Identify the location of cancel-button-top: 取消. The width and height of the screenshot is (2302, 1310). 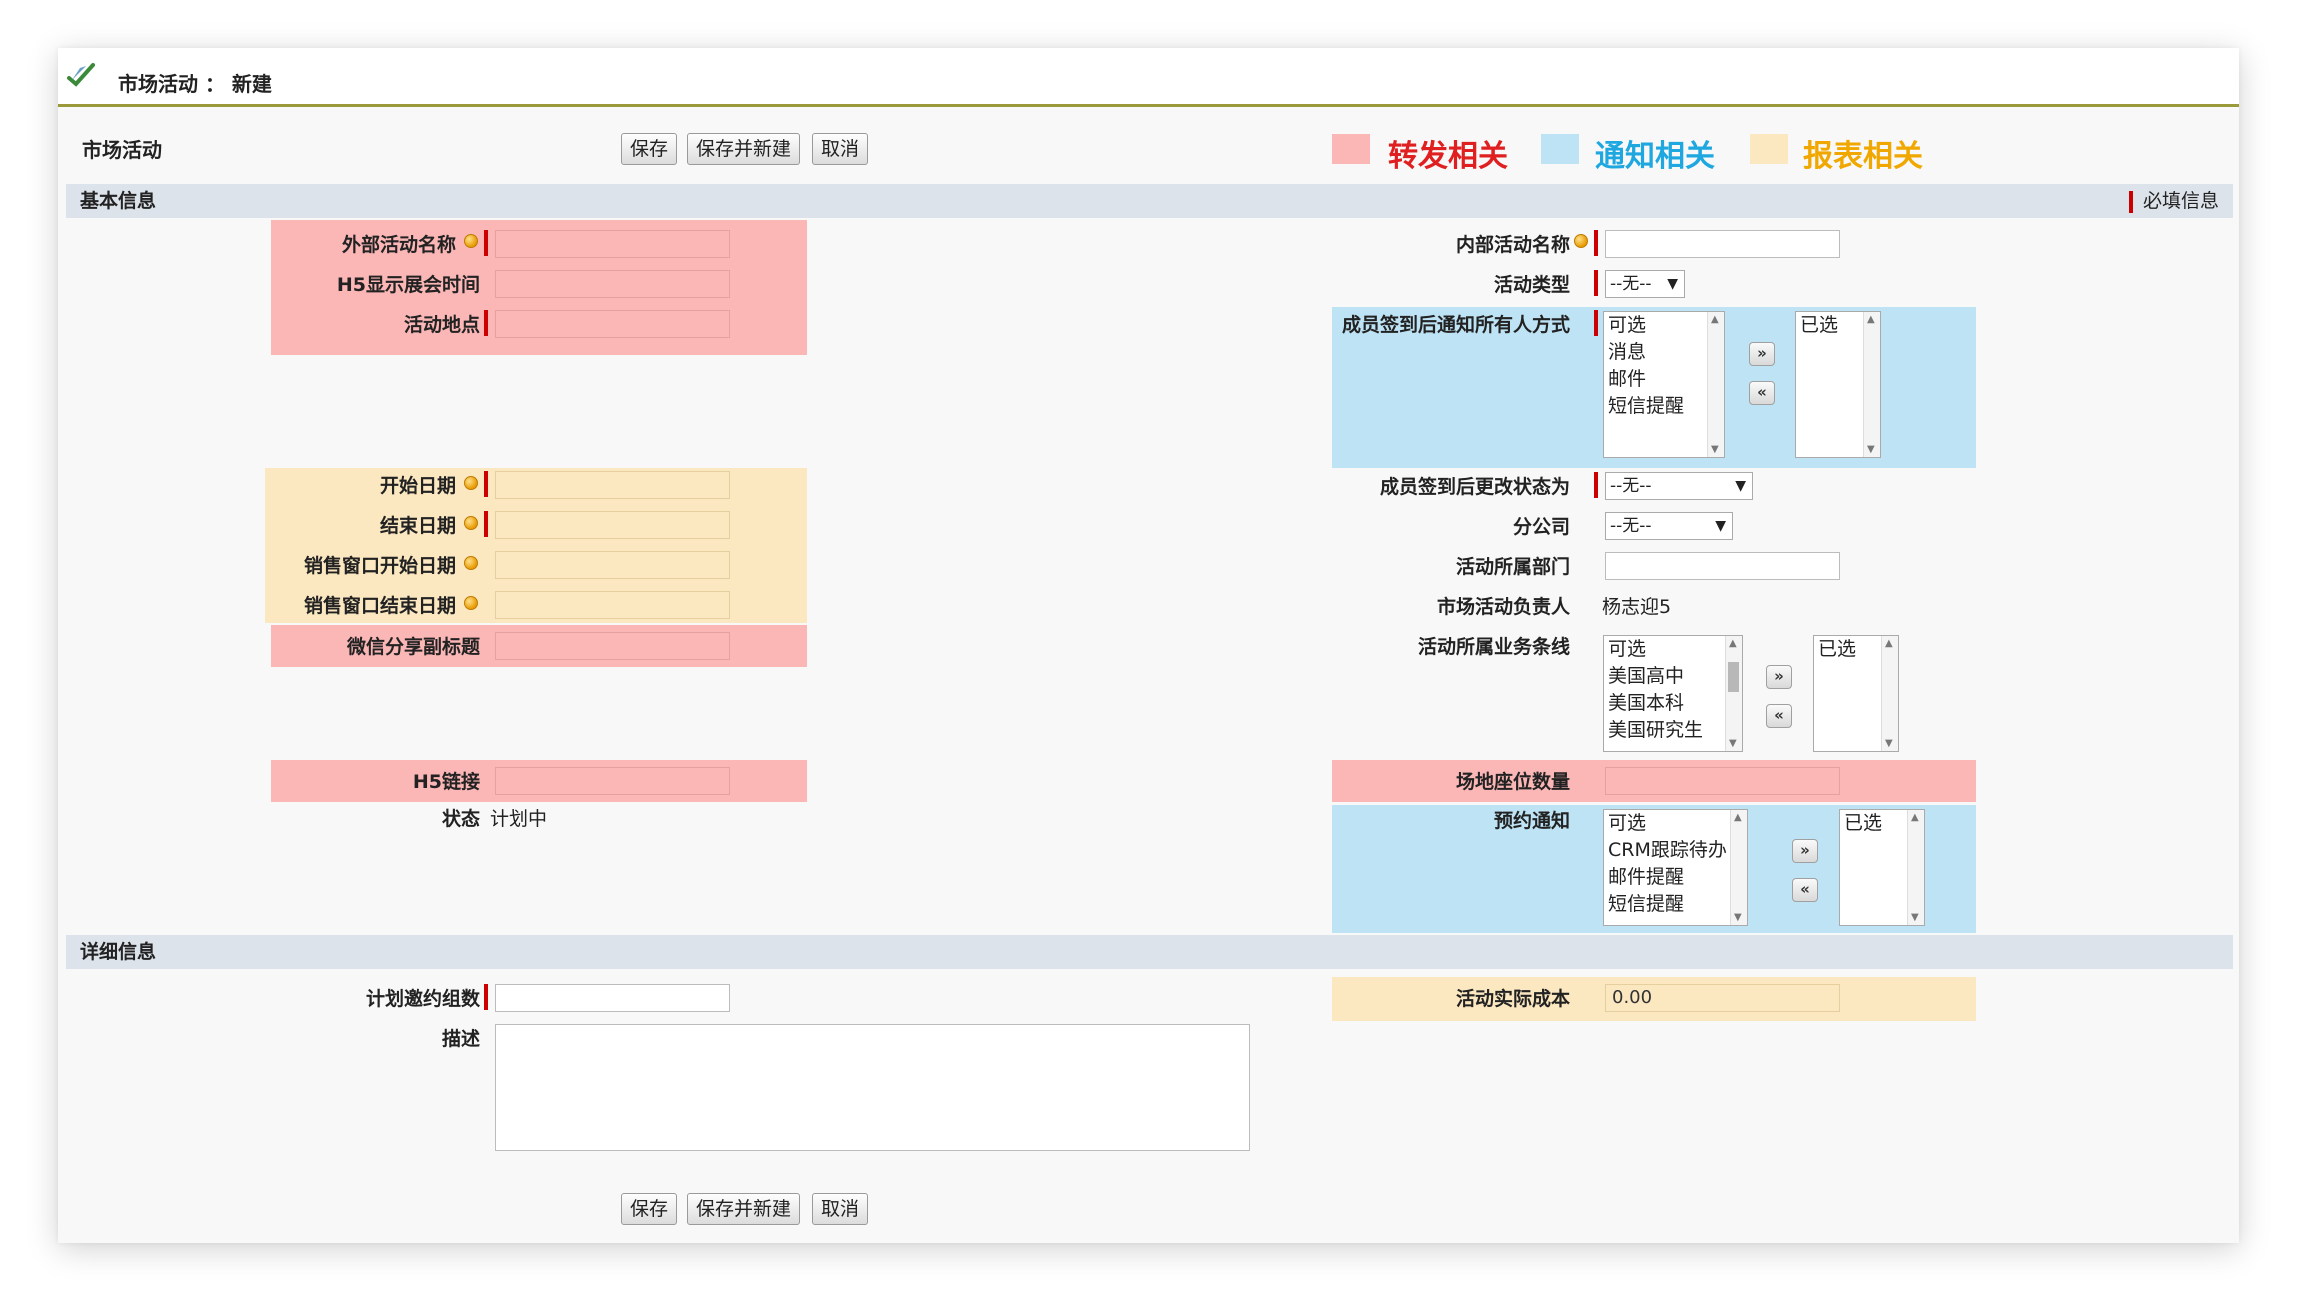
(840, 149).